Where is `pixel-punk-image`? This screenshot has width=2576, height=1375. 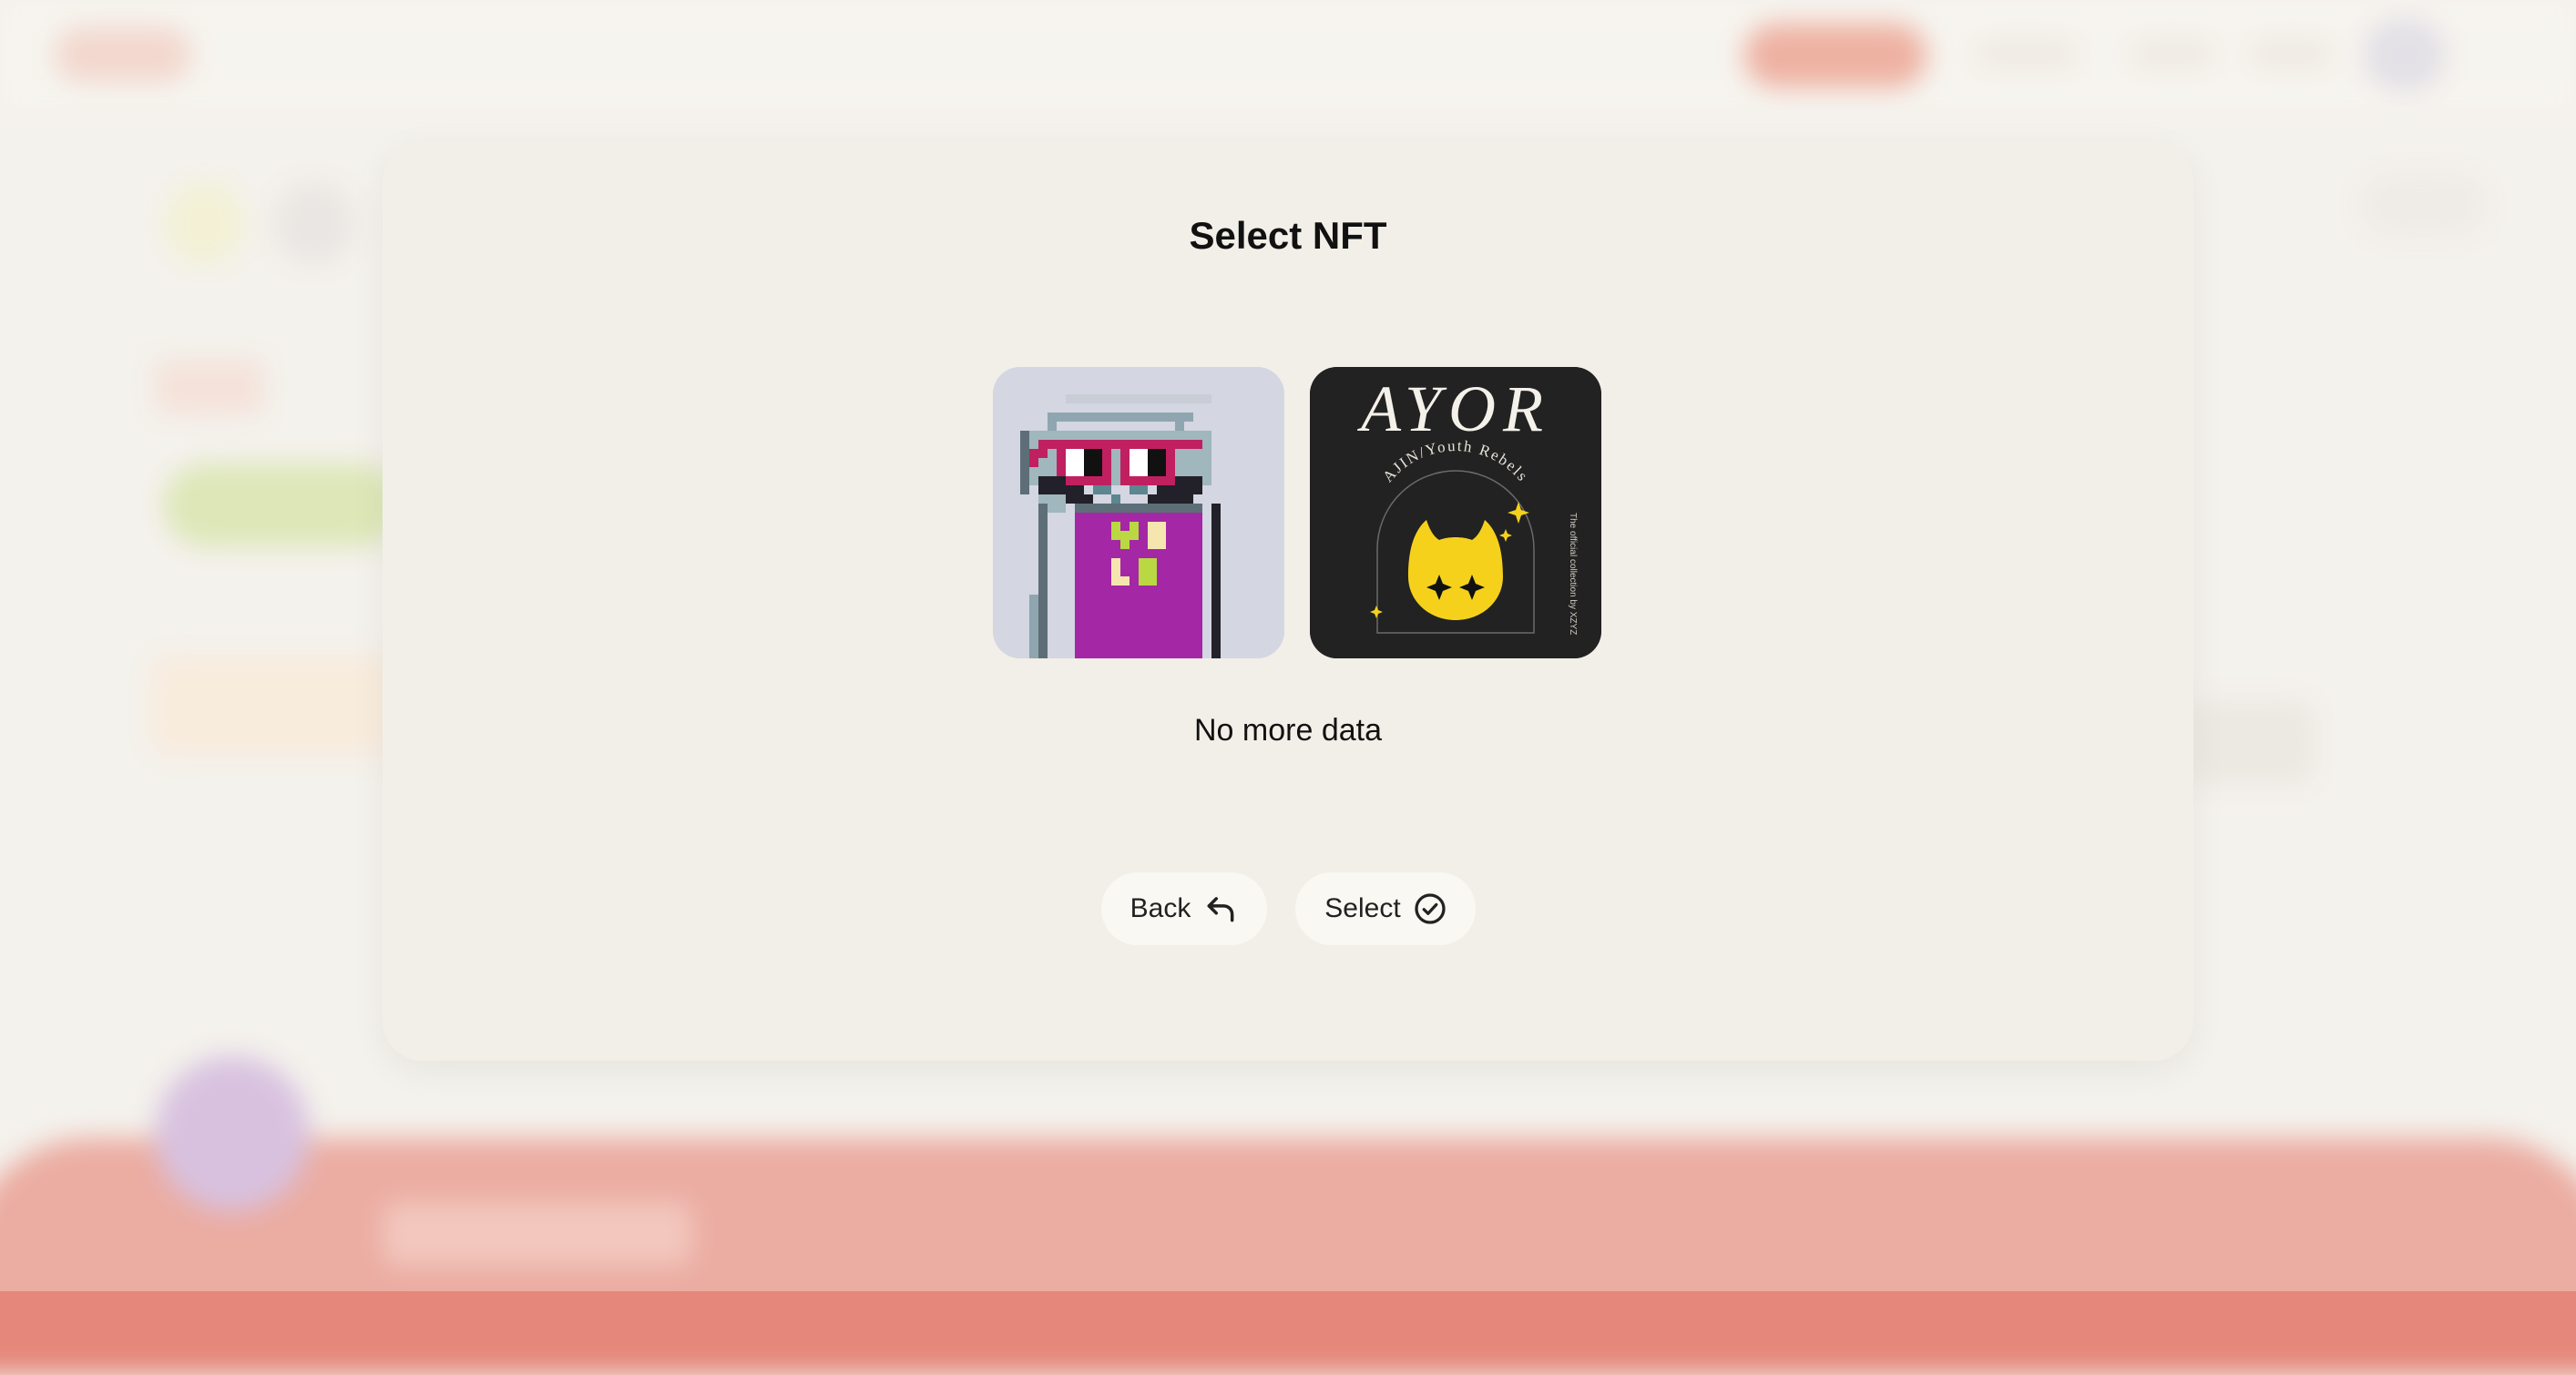 pixel-punk-image is located at coordinates (1138, 512).